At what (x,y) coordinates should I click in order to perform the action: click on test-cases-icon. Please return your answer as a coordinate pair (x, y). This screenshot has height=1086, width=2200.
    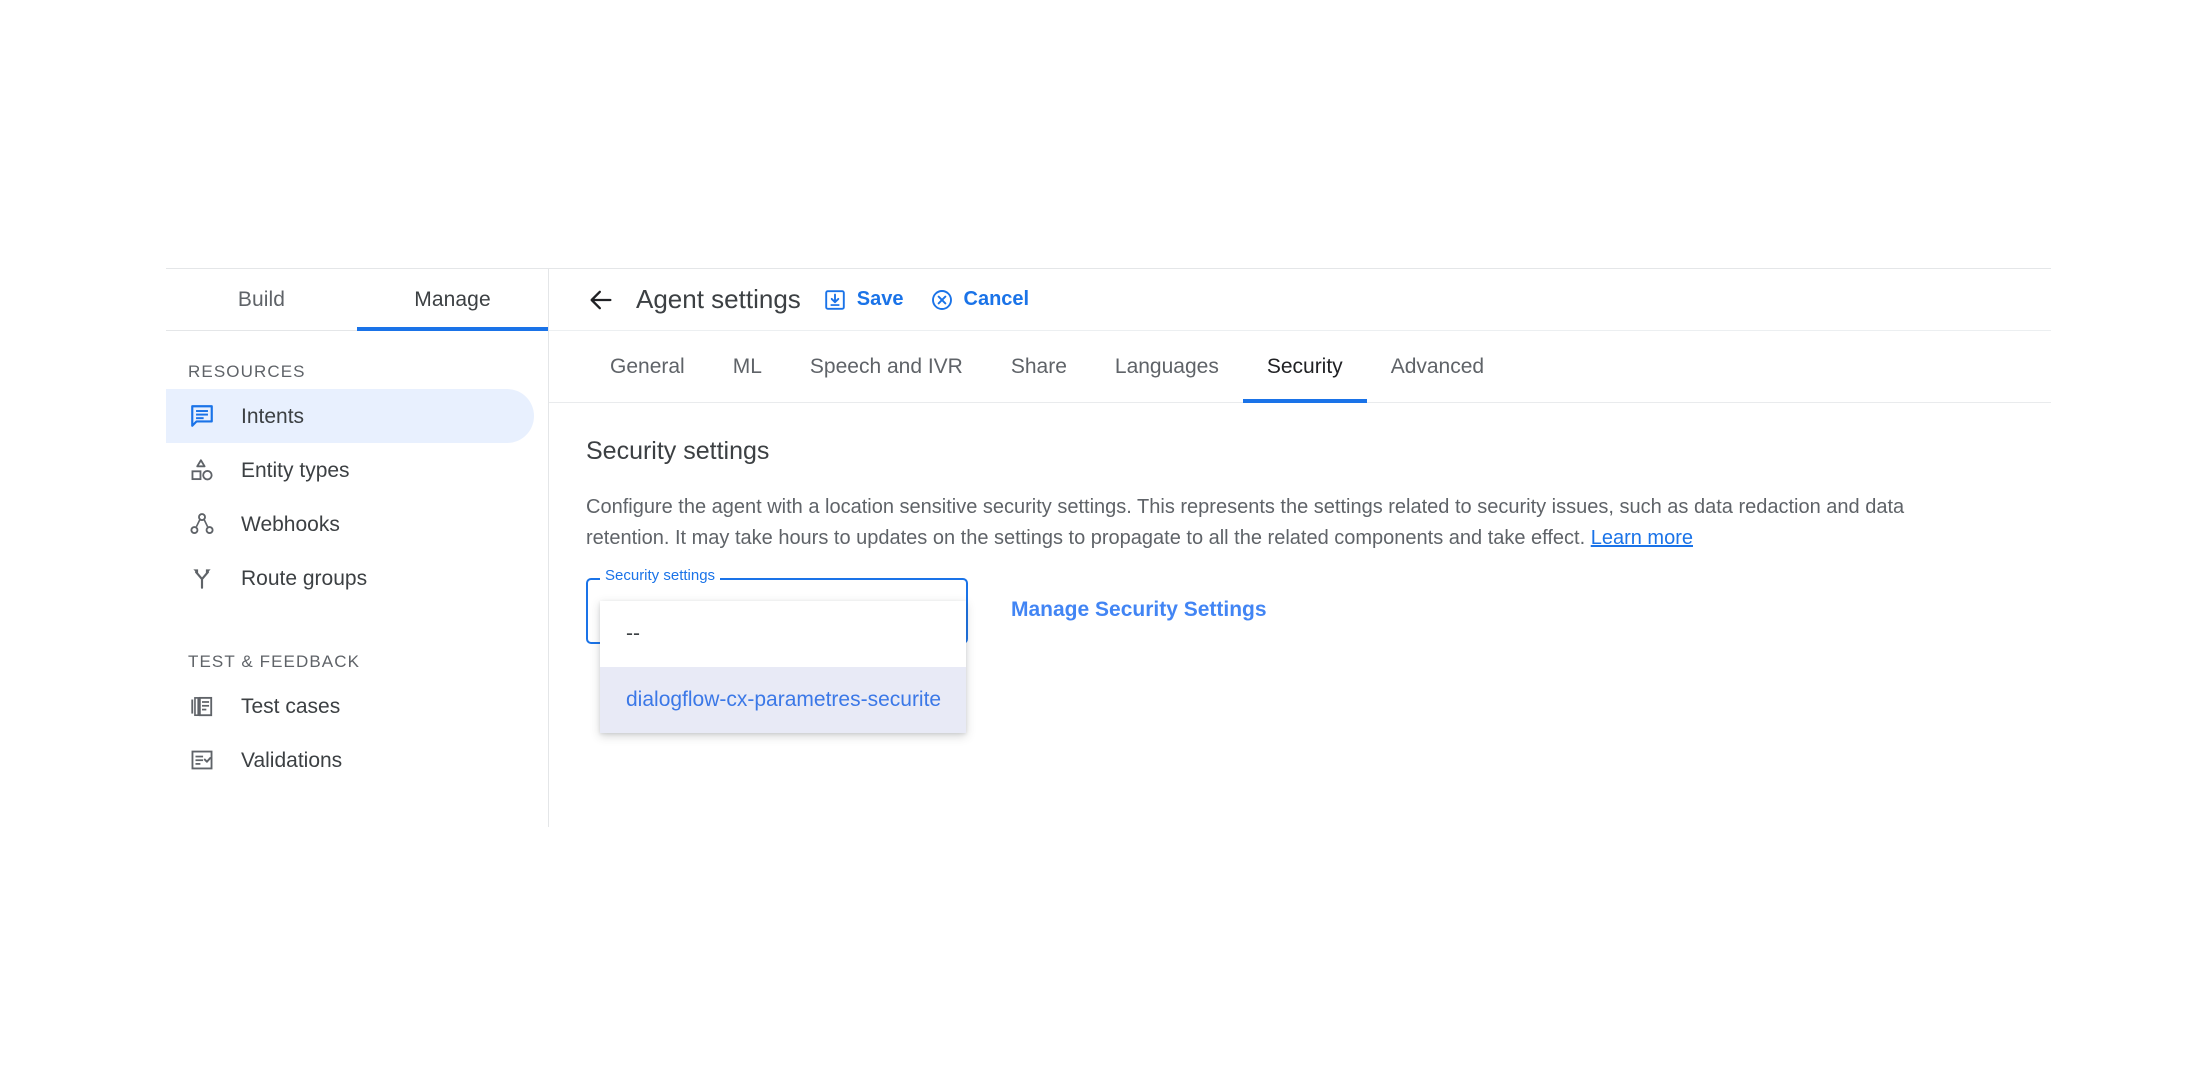
    Looking at the image, I should click on (202, 706).